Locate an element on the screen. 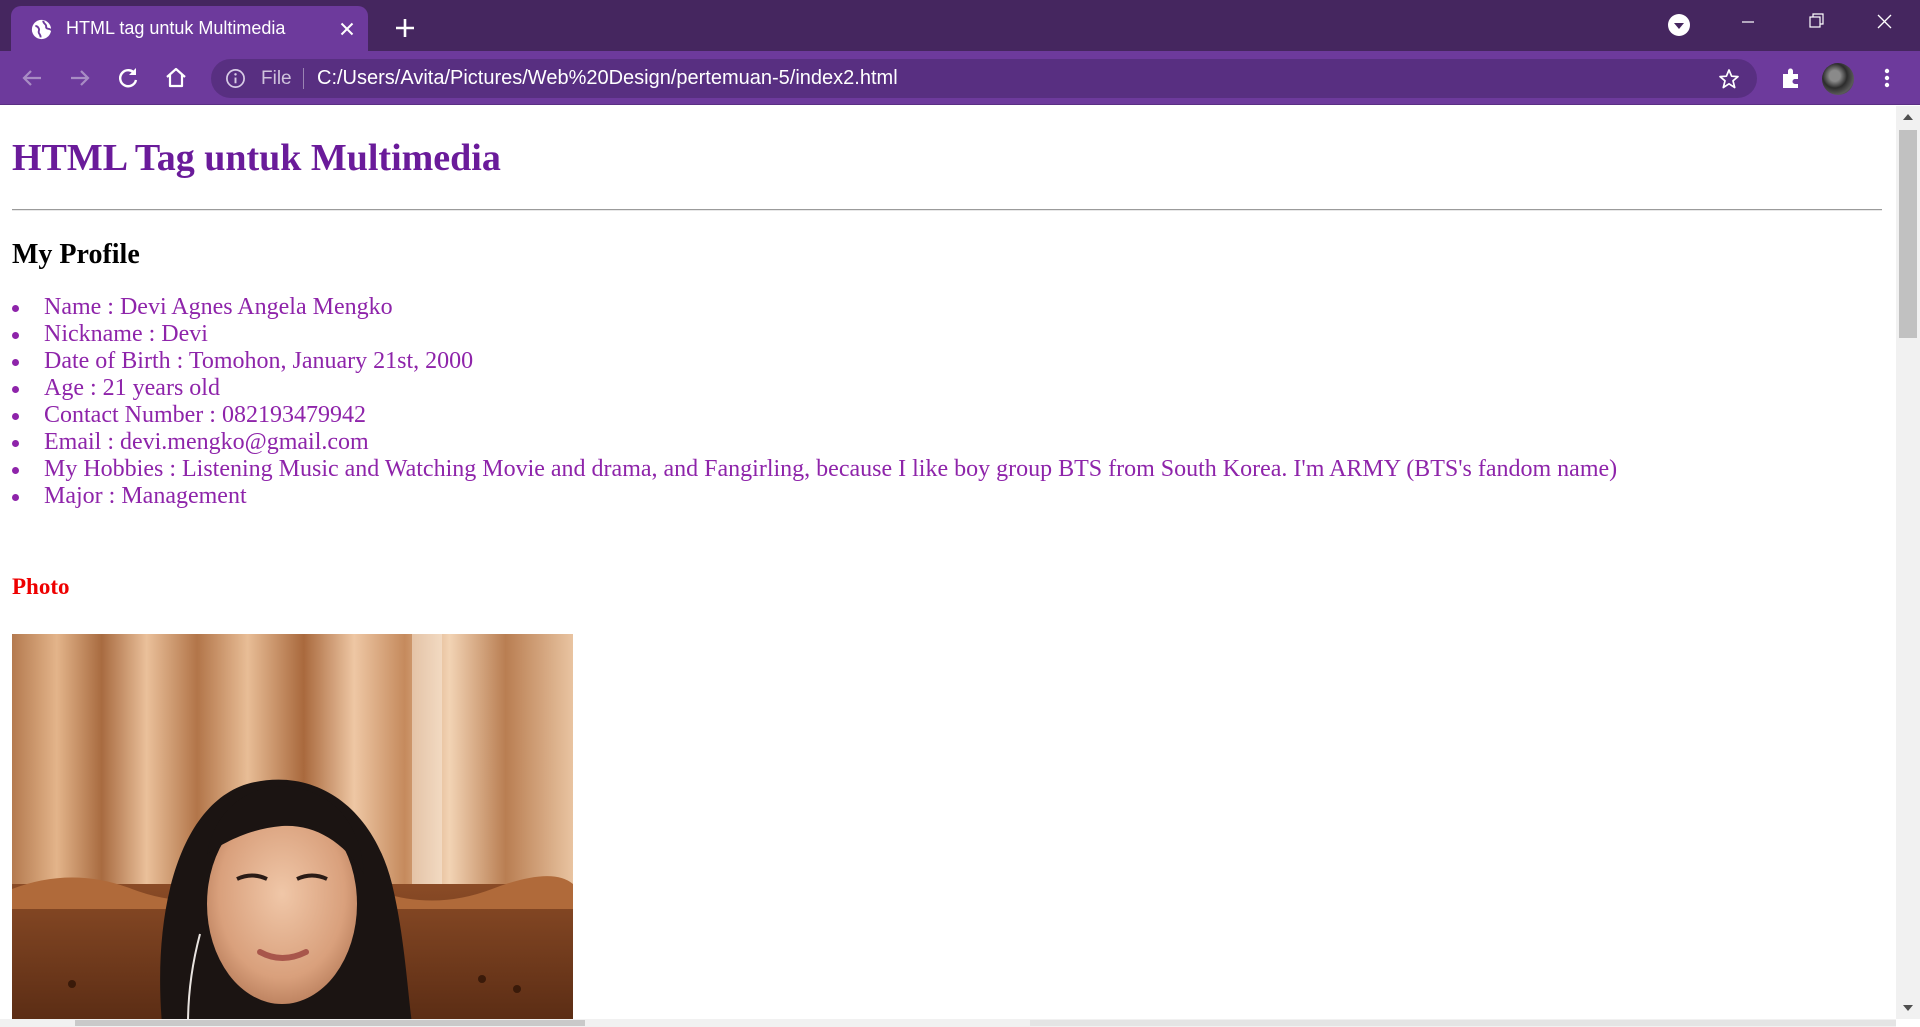 The width and height of the screenshot is (1920, 1027). photo-heading: Photo is located at coordinates (41, 586).